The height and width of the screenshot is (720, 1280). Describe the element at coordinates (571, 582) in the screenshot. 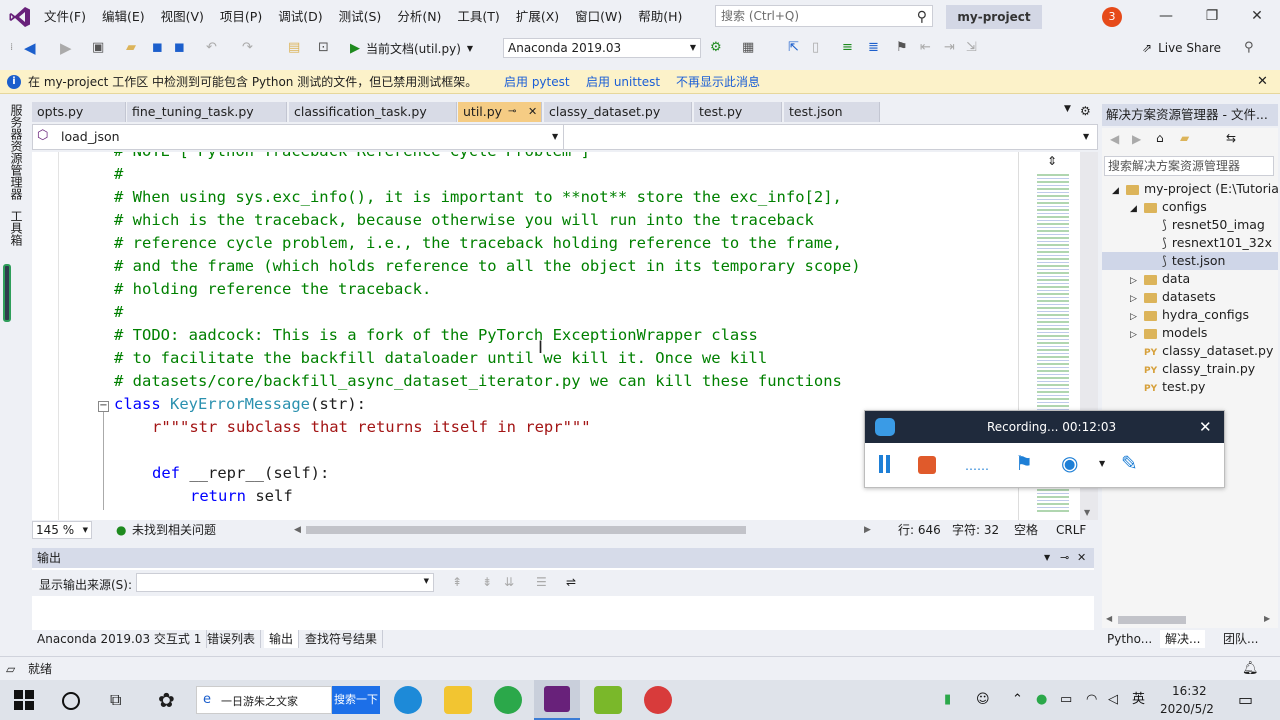

I see `word-wrap-icon: ⇌` at that location.